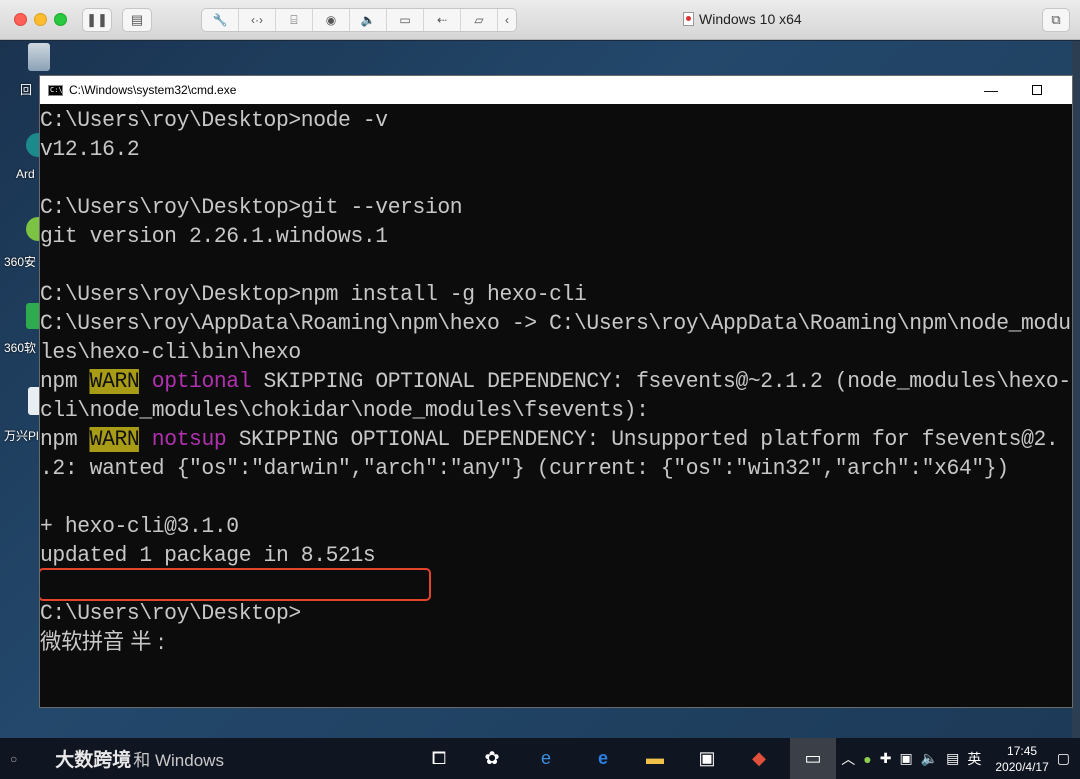  What do you see at coordinates (27, 70) in the screenshot?
I see `desktop-icon-recycle-bin: 回` at bounding box center [27, 70].